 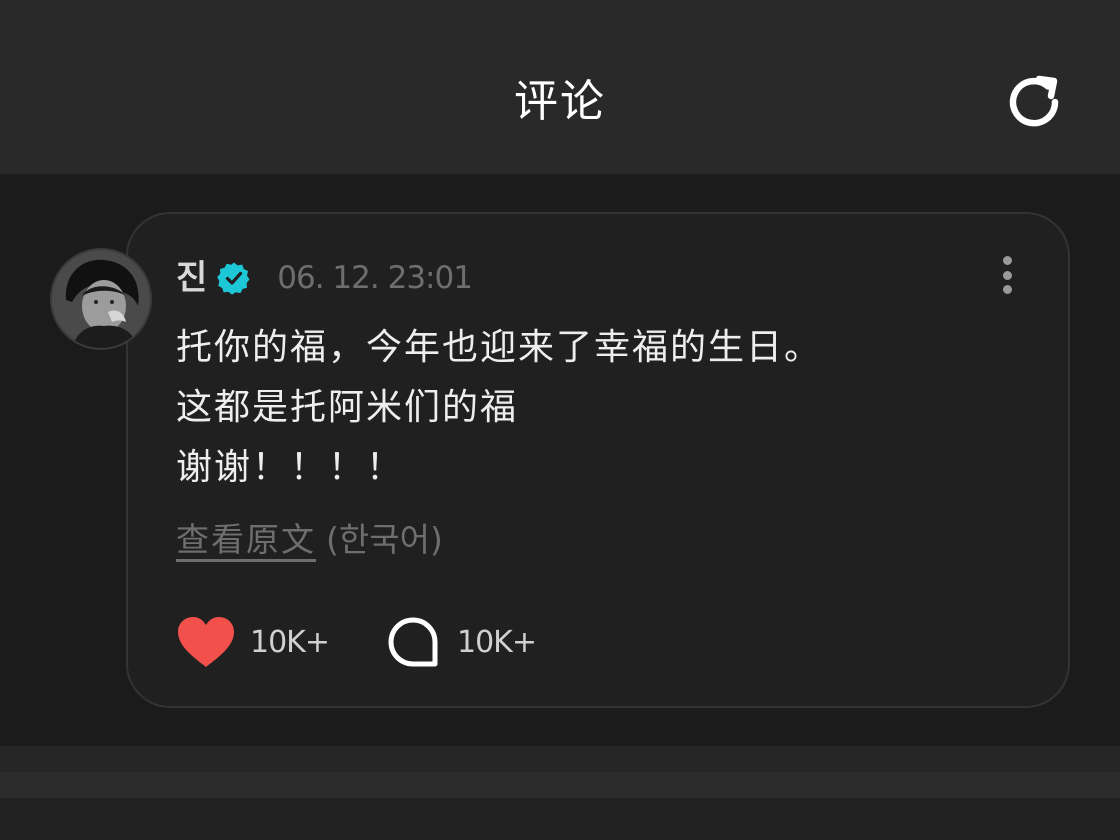 What do you see at coordinates (246, 537) in the screenshot?
I see `view-original-link: 查看原文` at bounding box center [246, 537].